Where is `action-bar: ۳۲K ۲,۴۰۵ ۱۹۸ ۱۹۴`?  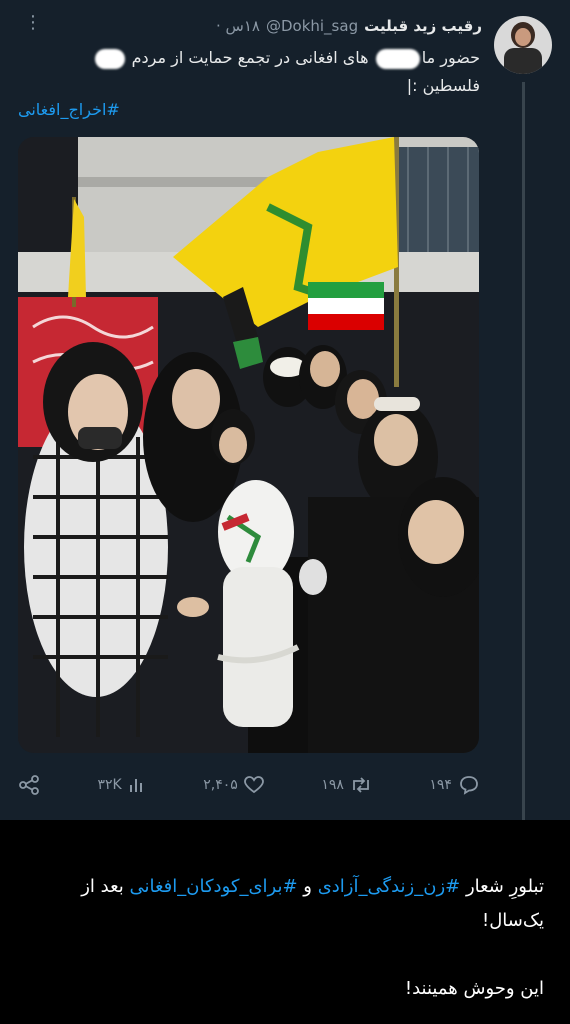 action-bar: ۳۲K ۲,۴۰۵ ۱۹۸ ۱۹۴ is located at coordinates (249, 785).